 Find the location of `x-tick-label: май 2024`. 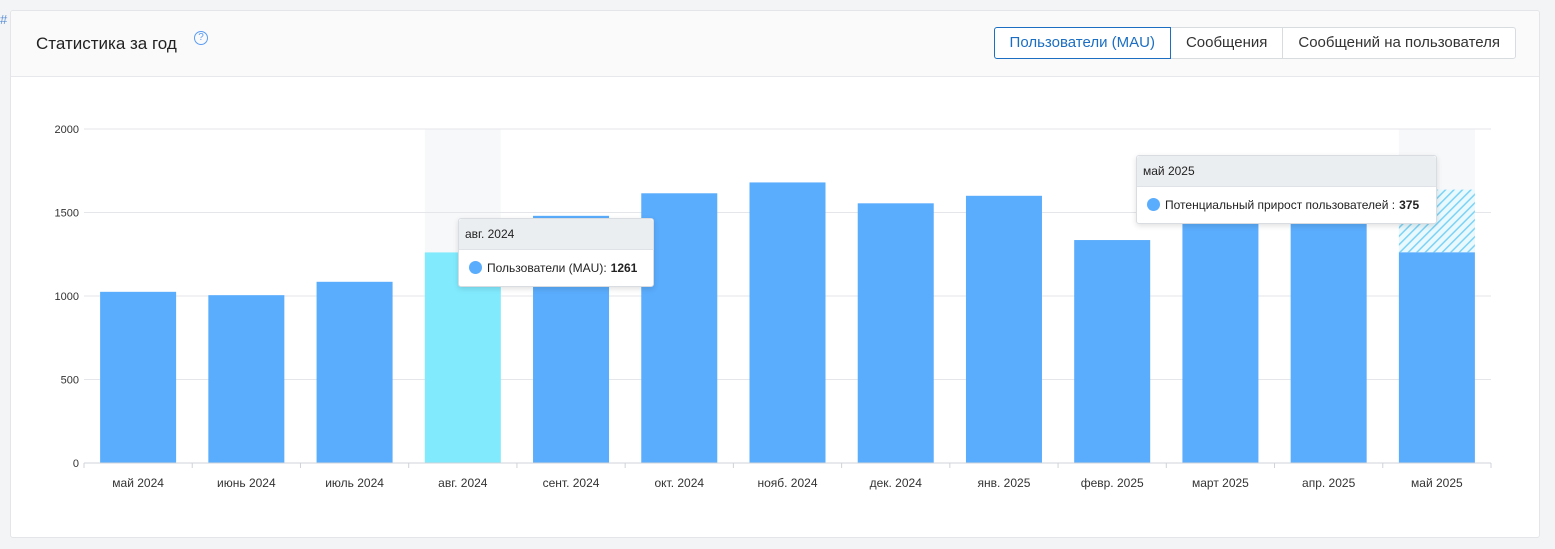

x-tick-label: май 2024 is located at coordinates (138, 483).